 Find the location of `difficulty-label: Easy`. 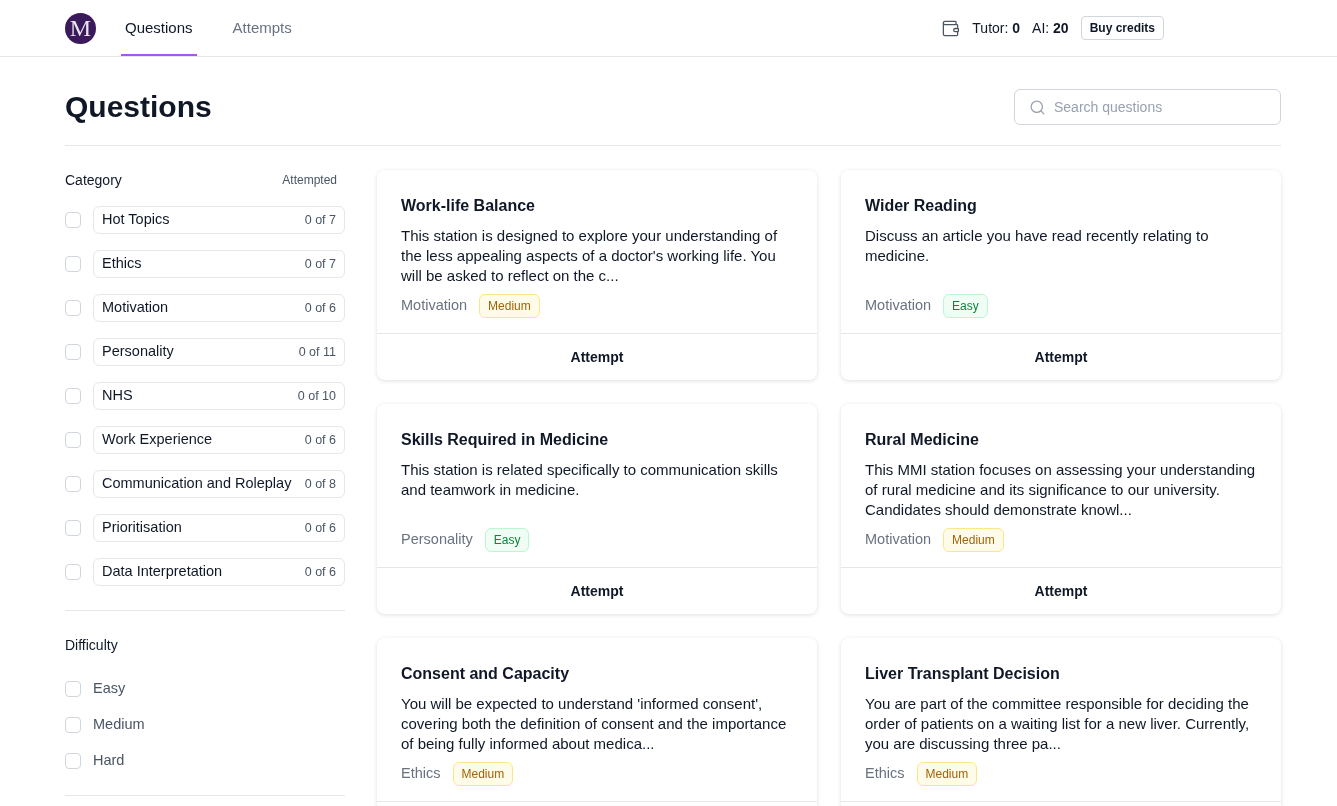

difficulty-label: Easy is located at coordinates (109, 689).